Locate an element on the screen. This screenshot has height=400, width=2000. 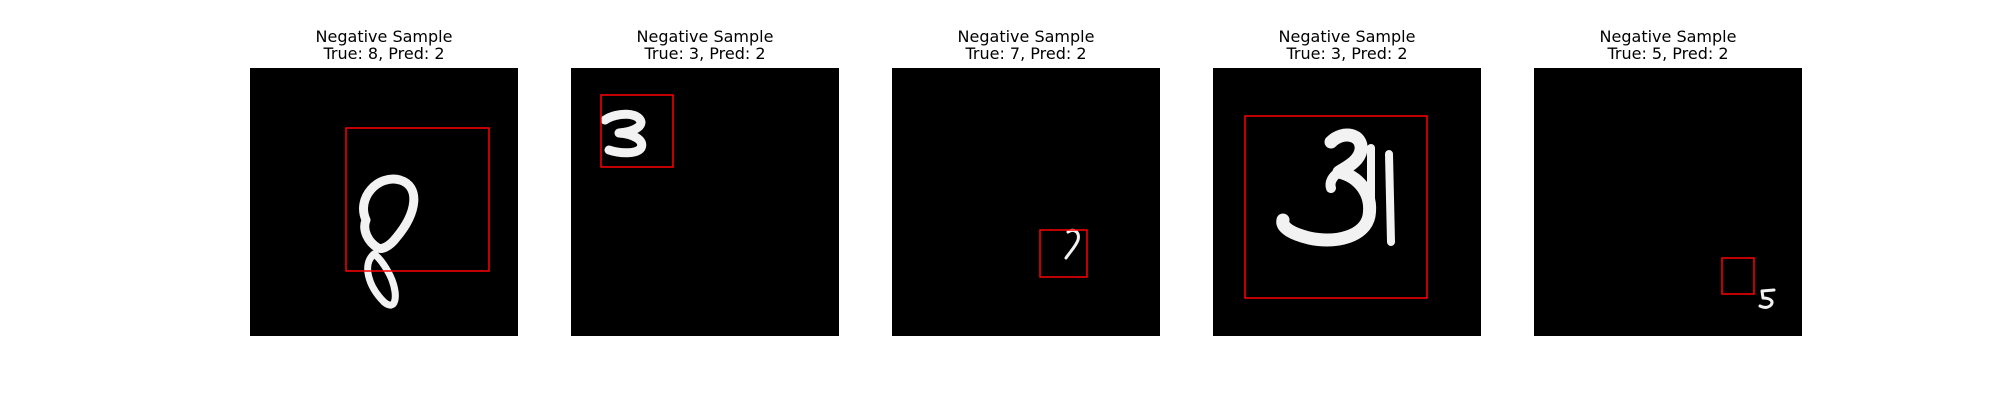
panel-label-line: True: 5, Pred: 2 is located at coordinates (1668, 53).